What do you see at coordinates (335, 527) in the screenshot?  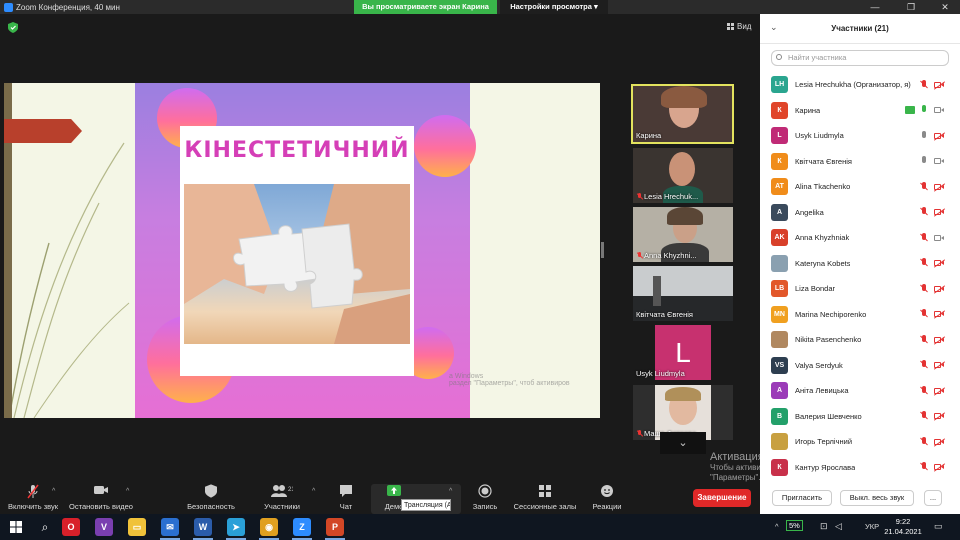 I see `powerpoint-icon: P` at bounding box center [335, 527].